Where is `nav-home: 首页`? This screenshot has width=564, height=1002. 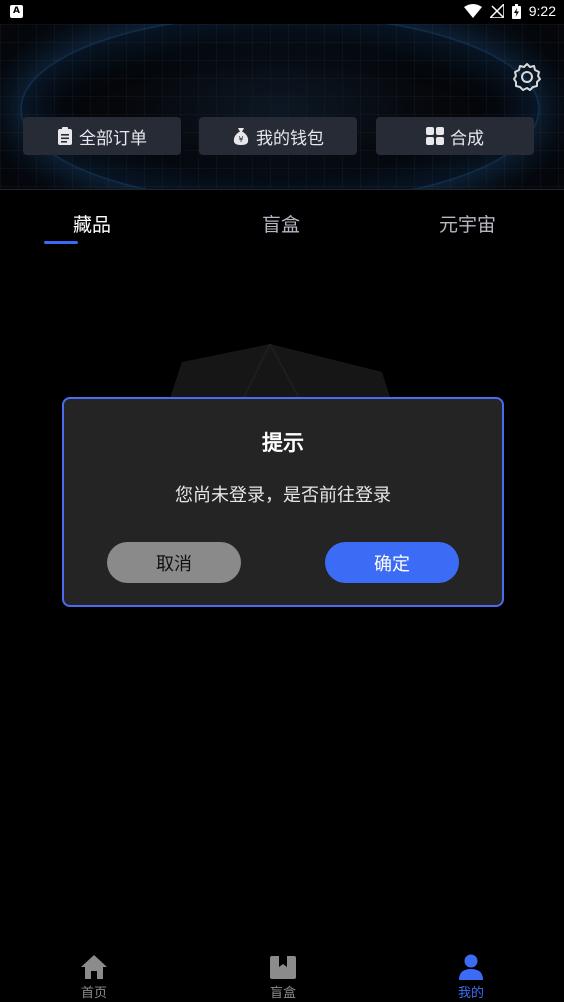
nav-home: 首页 is located at coordinates (94, 977).